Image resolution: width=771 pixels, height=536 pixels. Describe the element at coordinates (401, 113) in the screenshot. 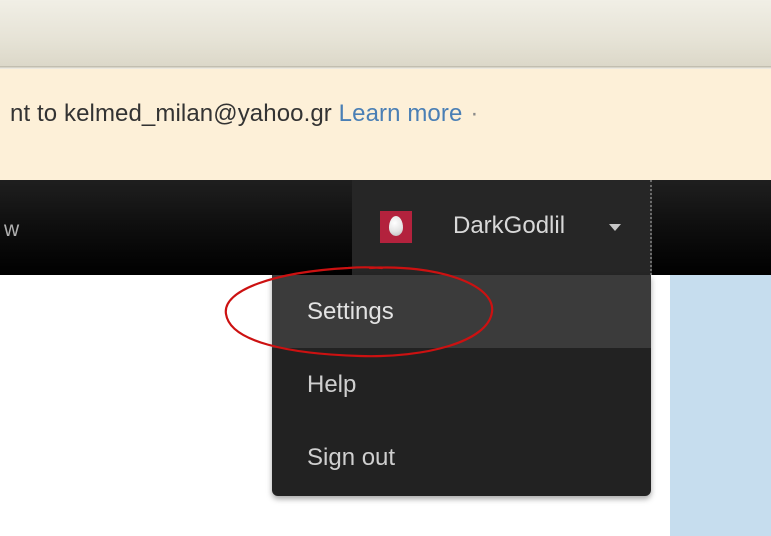

I see `learn-more-link: Learn more` at that location.